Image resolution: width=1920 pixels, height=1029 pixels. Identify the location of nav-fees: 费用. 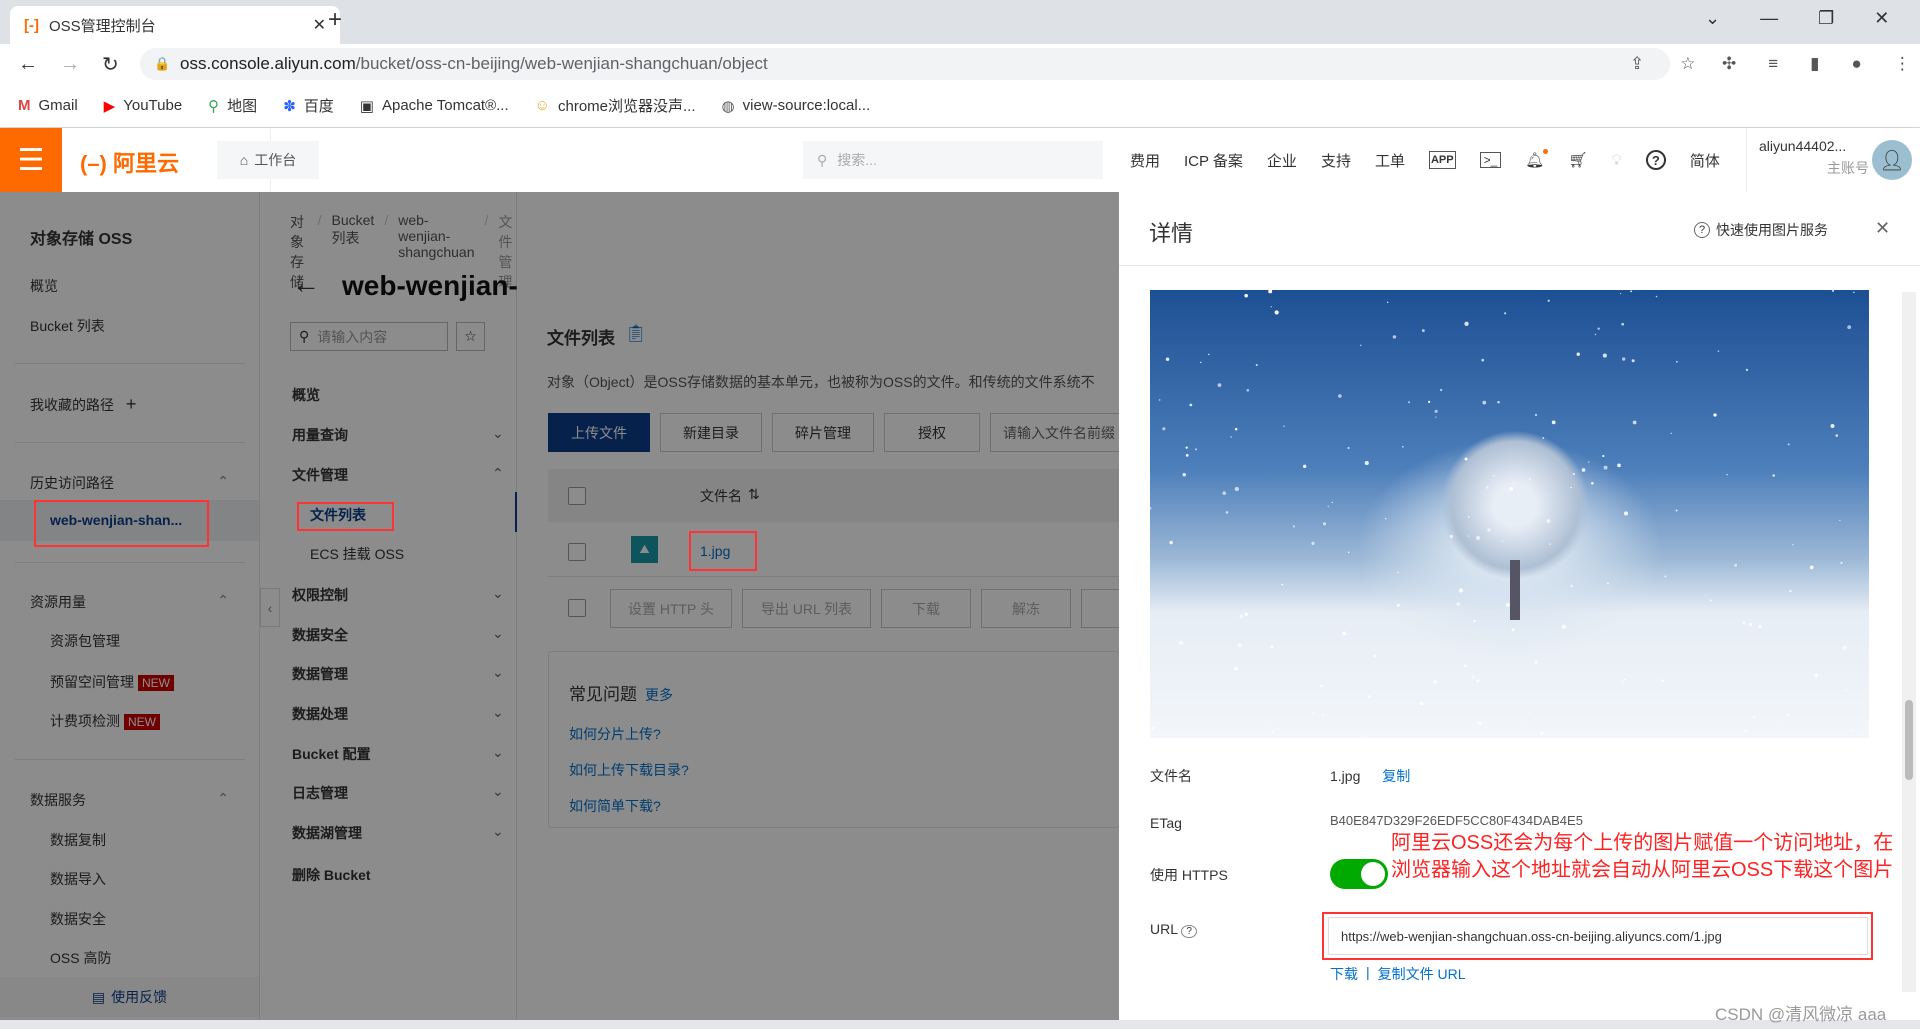
(1145, 160).